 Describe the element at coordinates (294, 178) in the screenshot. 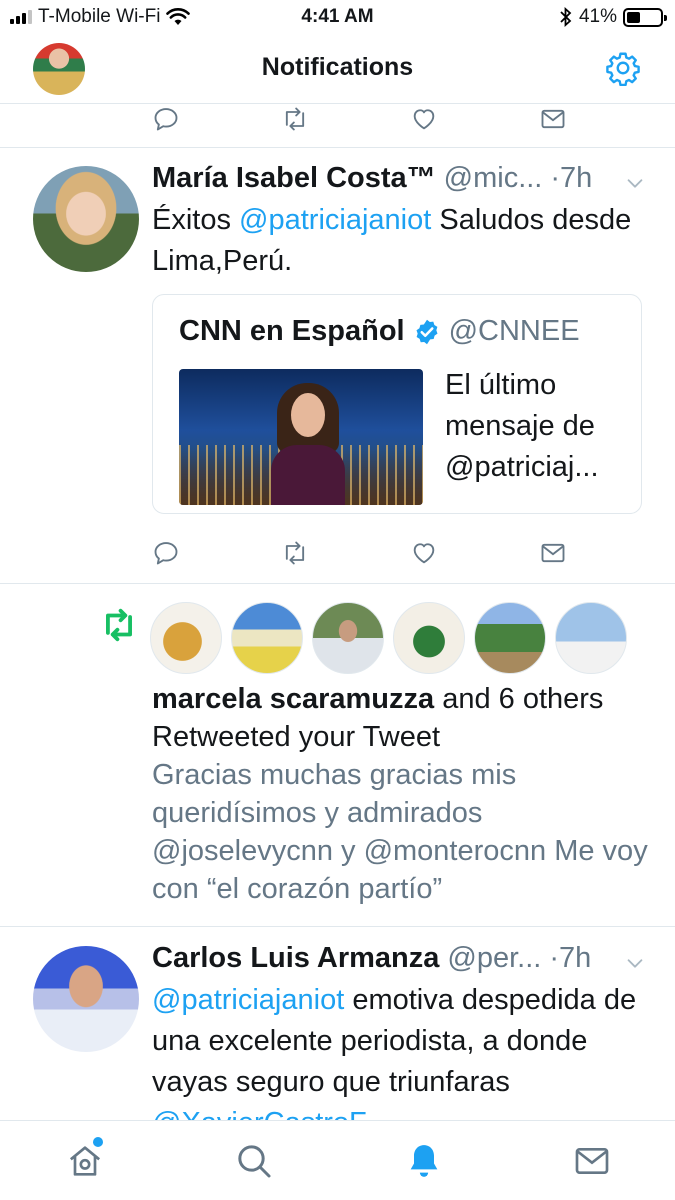

I see `author-name: María Isabel Costa™` at that location.